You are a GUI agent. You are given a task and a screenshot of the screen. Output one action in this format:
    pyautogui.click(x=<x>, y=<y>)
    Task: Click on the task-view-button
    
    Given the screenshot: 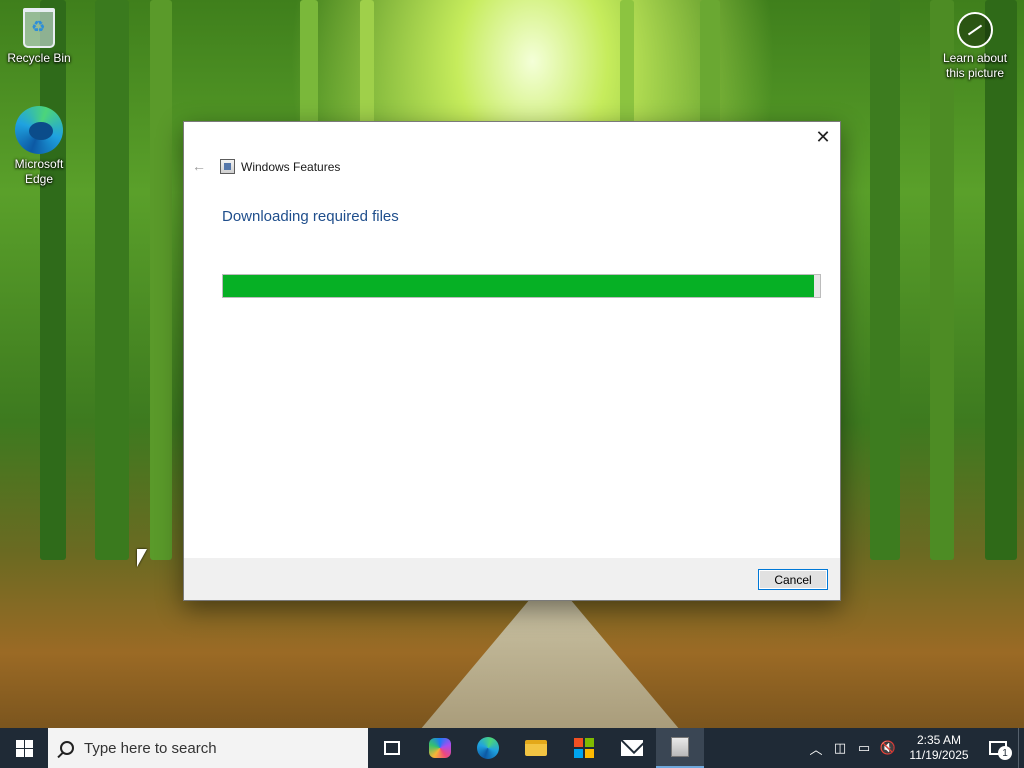 What is the action you would take?
    pyautogui.click(x=392, y=748)
    